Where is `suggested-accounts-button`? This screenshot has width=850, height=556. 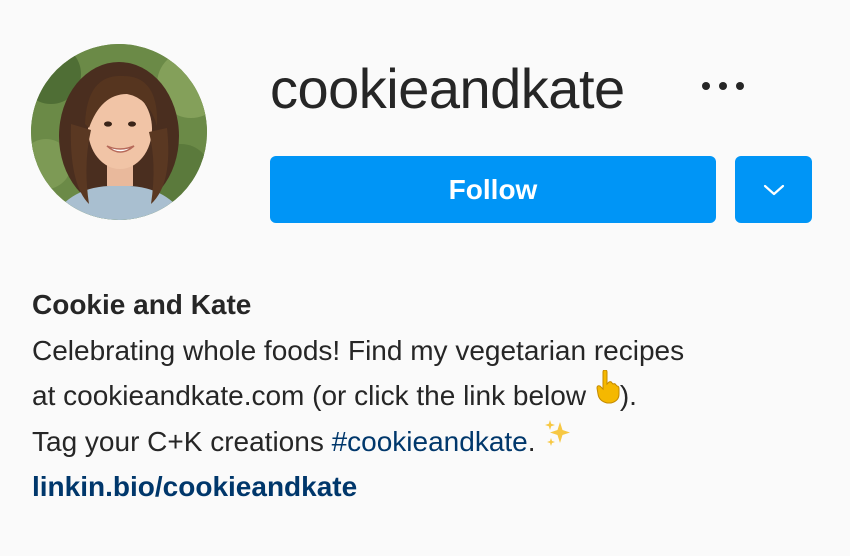 suggested-accounts-button is located at coordinates (773, 189).